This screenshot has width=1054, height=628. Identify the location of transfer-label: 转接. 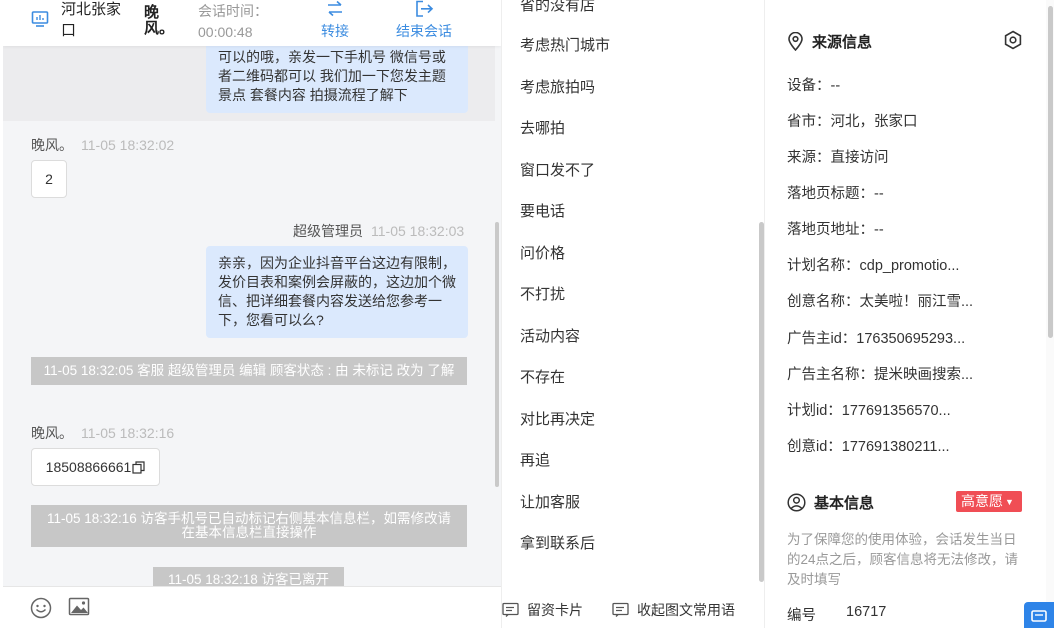
(335, 31).